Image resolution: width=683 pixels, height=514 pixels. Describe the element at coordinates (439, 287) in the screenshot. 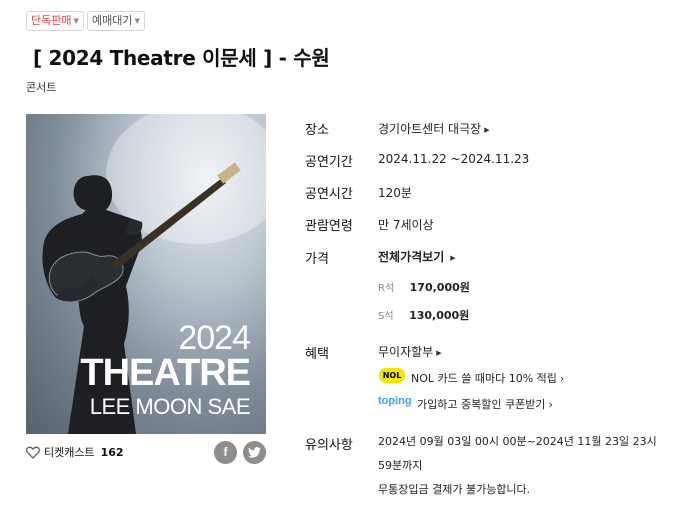

I see `seat-price: 170,000원` at that location.